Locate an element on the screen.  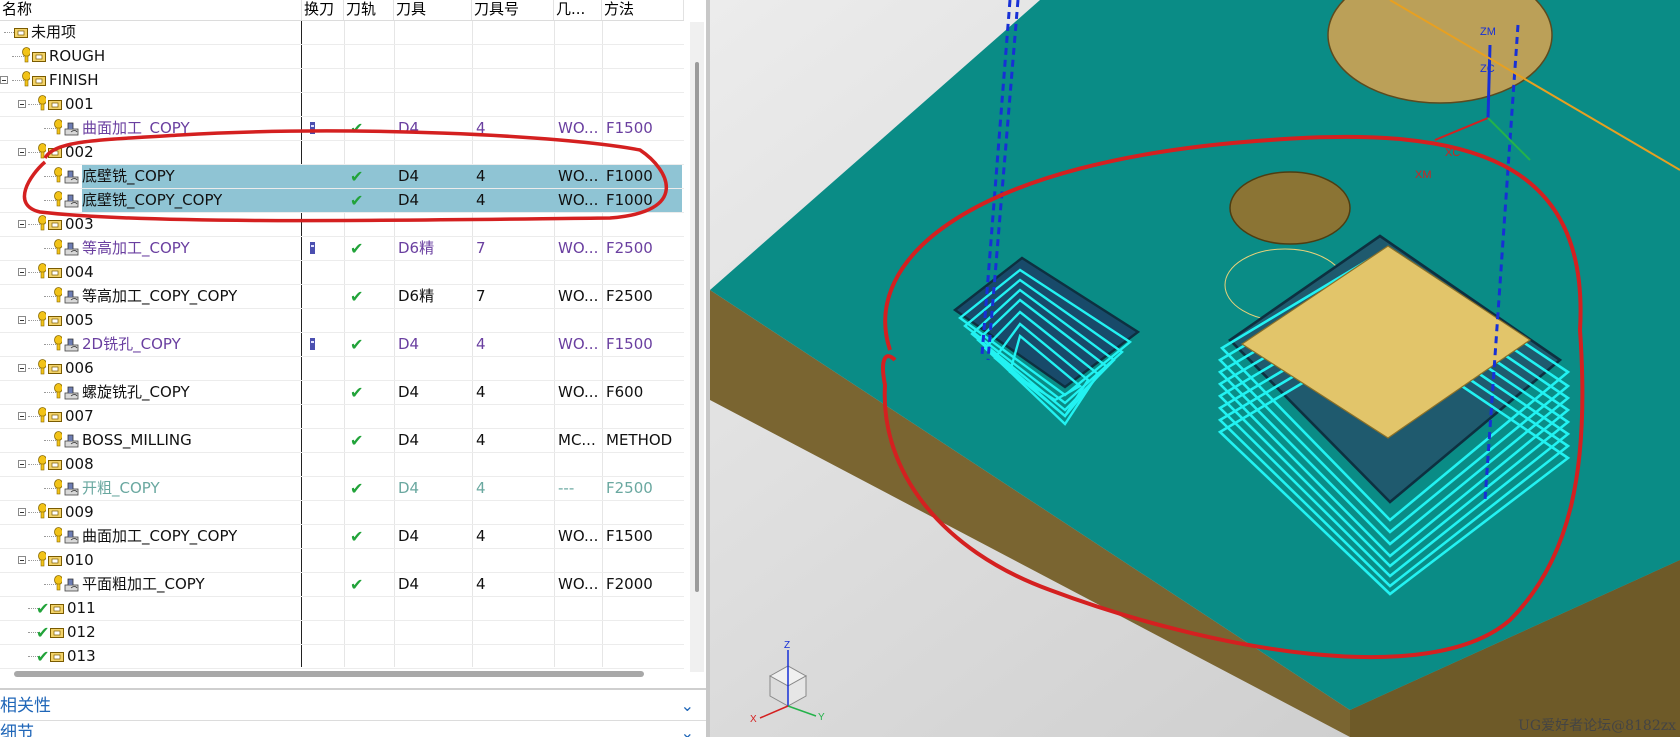
row-name: 005 is located at coordinates (79, 320).